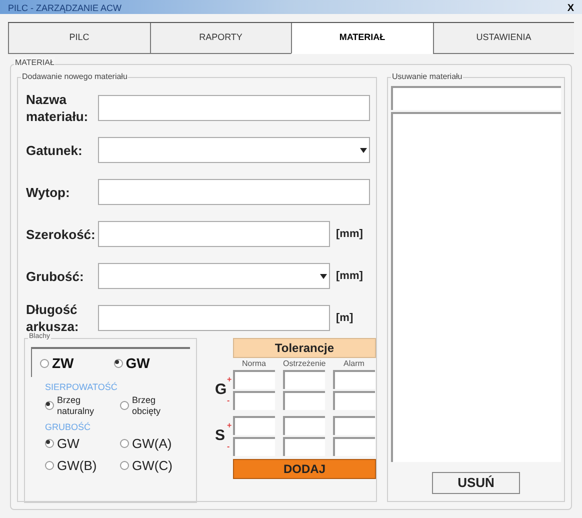 This screenshot has height=518, width=582. What do you see at coordinates (345, 318) in the screenshot?
I see `unit-label: [m]` at bounding box center [345, 318].